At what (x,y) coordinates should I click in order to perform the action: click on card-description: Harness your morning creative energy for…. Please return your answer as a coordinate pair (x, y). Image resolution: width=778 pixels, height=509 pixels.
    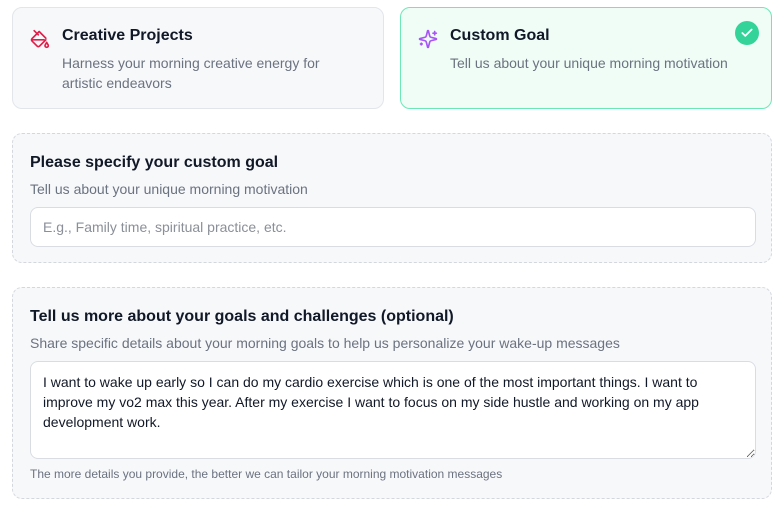
    Looking at the image, I should click on (191, 73).